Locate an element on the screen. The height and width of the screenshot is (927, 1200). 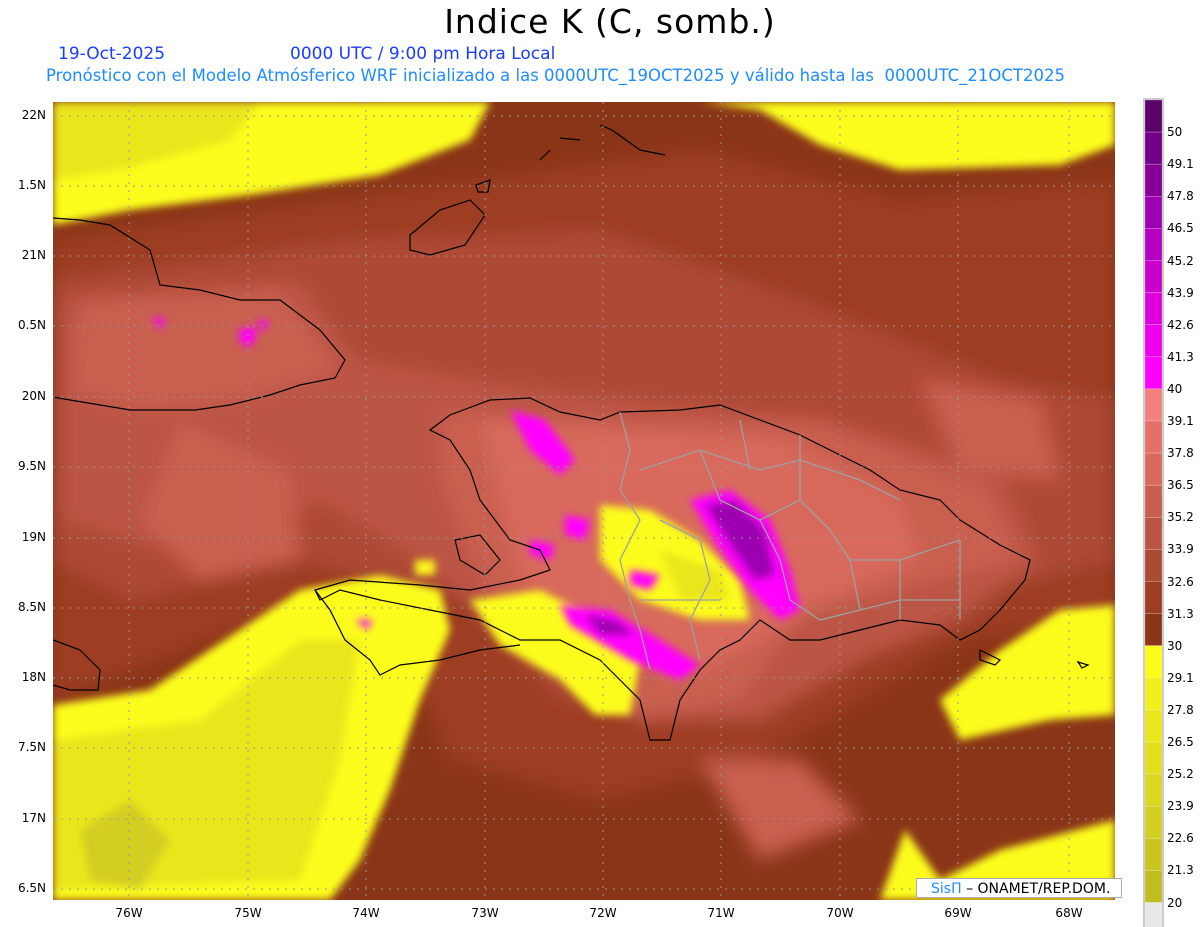
credit-text: – ONAMET/REP.DOM. is located at coordinates (1038, 889).